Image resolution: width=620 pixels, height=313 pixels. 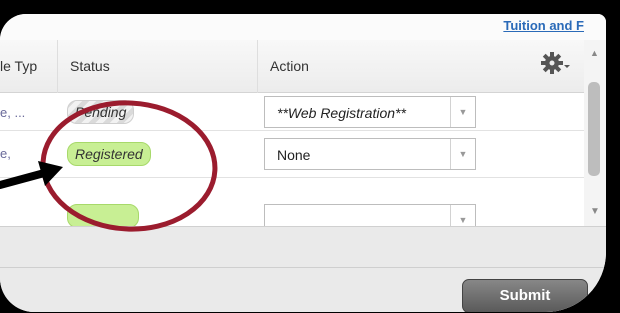 I want to click on highlight-circle, so click(x=129, y=166).